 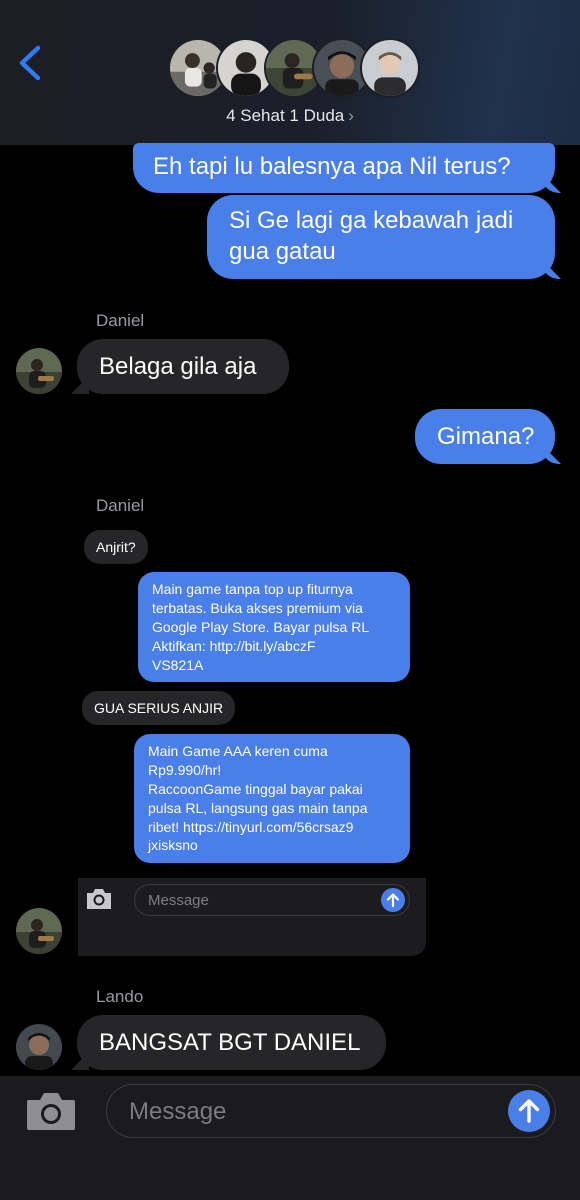 I want to click on message-text: GUA SERIUS ANJIR, so click(x=159, y=708).